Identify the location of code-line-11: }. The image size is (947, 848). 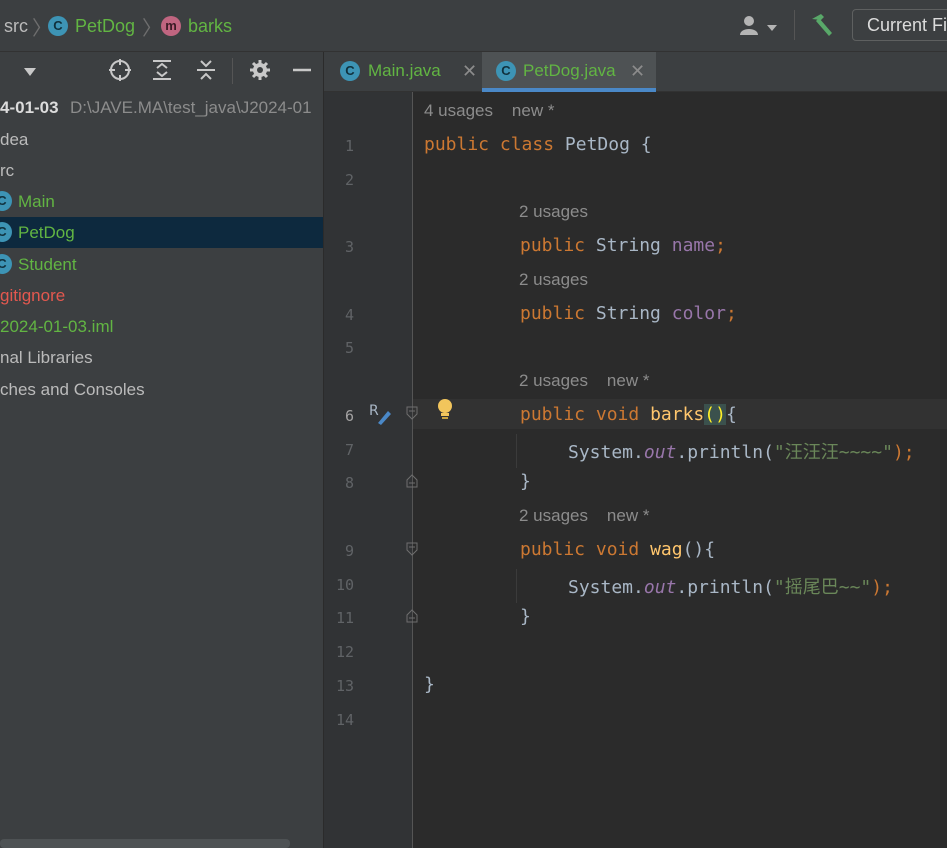
(525, 616).